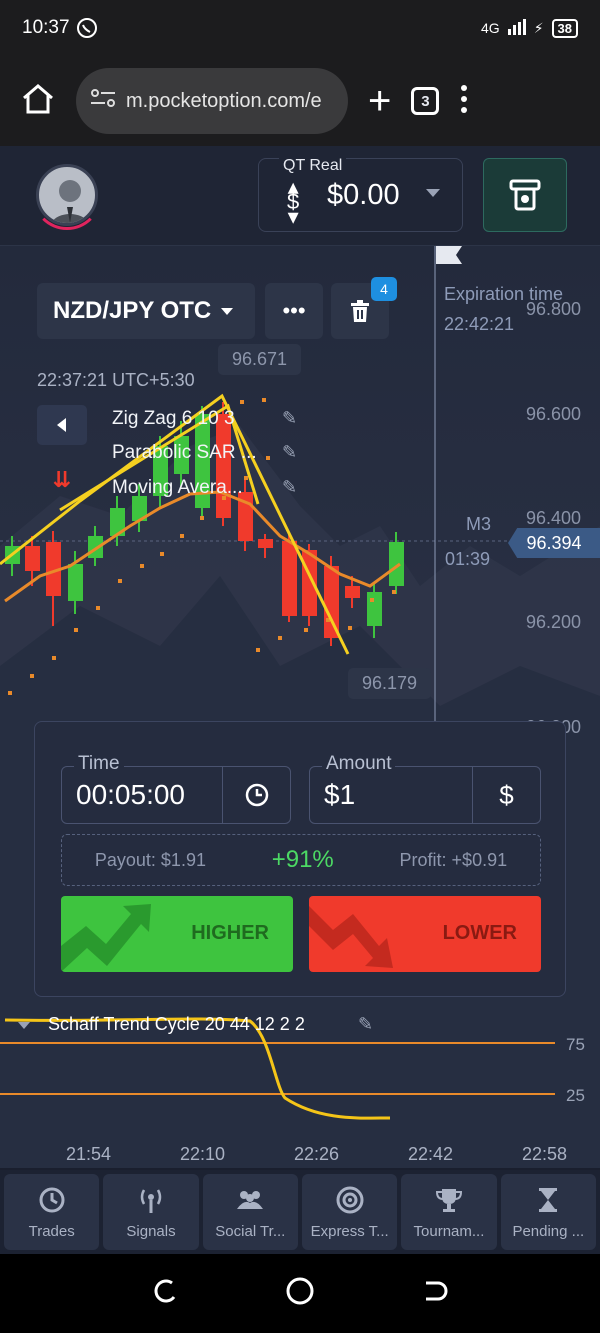 The image size is (600, 1333). What do you see at coordinates (173, 419) in the screenshot?
I see `indicator-zigzag: Zig Zag 6 10 3` at bounding box center [173, 419].